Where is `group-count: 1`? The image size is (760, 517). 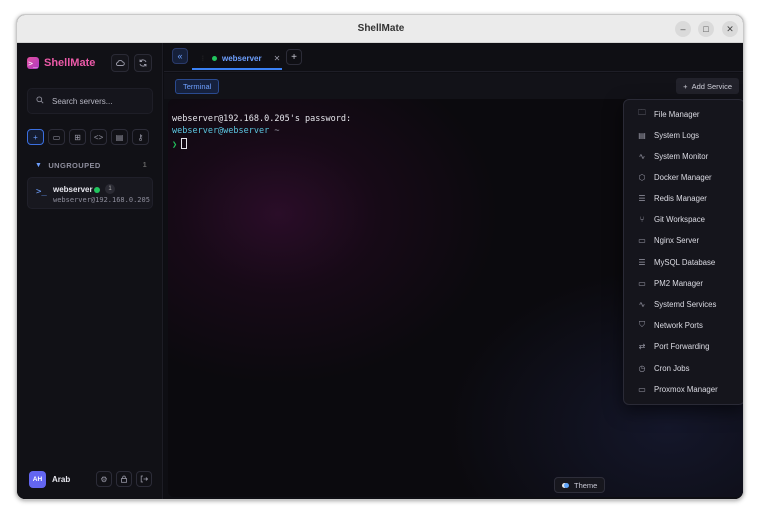
group-count: 1 is located at coordinates (144, 165).